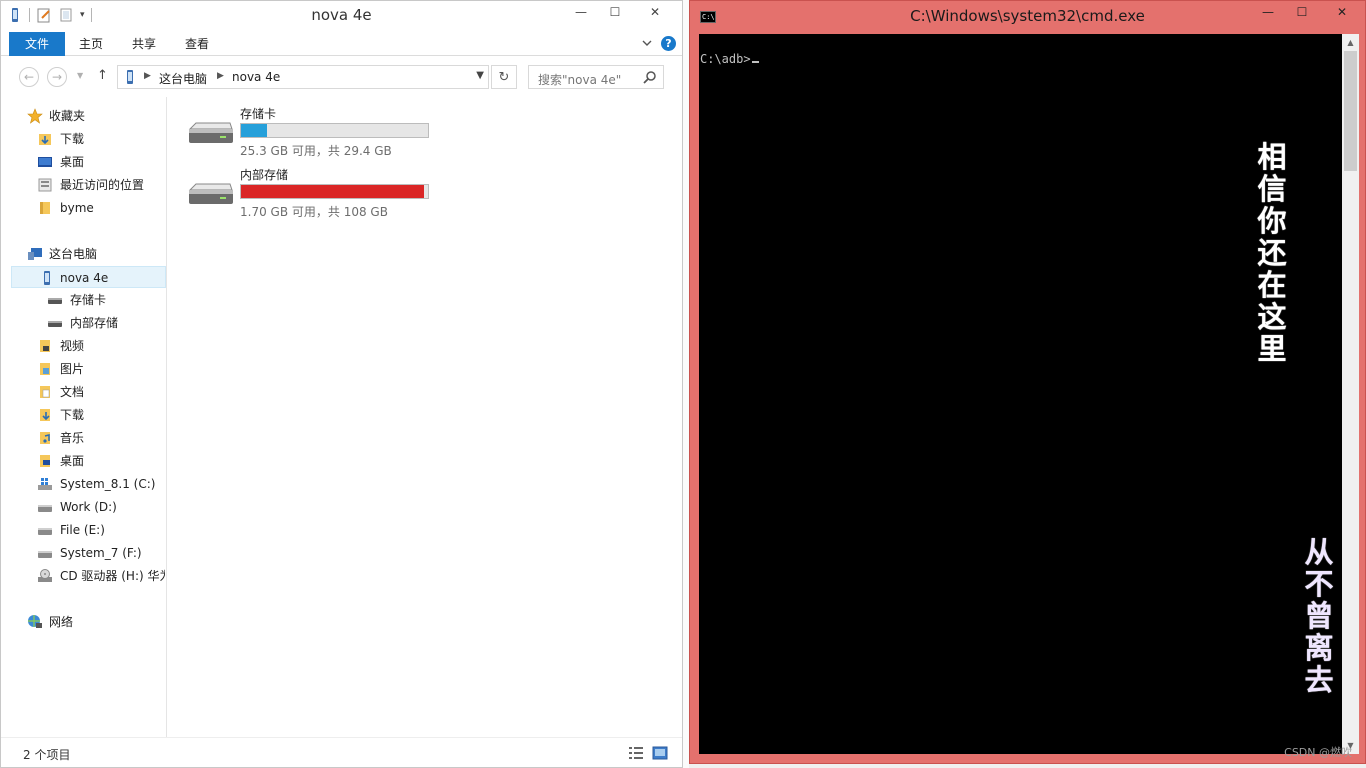 The height and width of the screenshot is (768, 1366). I want to click on status-bar: 2 个项目, so click(341, 752).